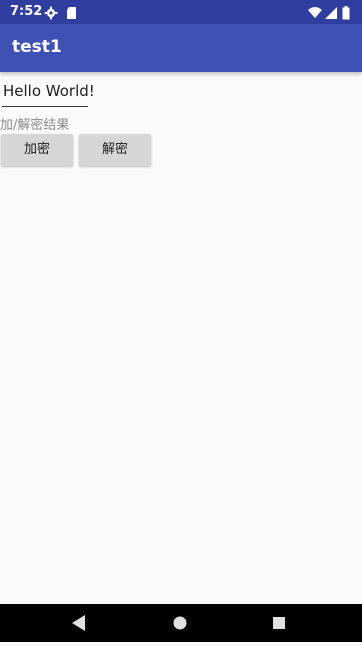 The width and height of the screenshot is (362, 646). Describe the element at coordinates (35, 125) in the screenshot. I see `result-label: 加/解密结果` at that location.